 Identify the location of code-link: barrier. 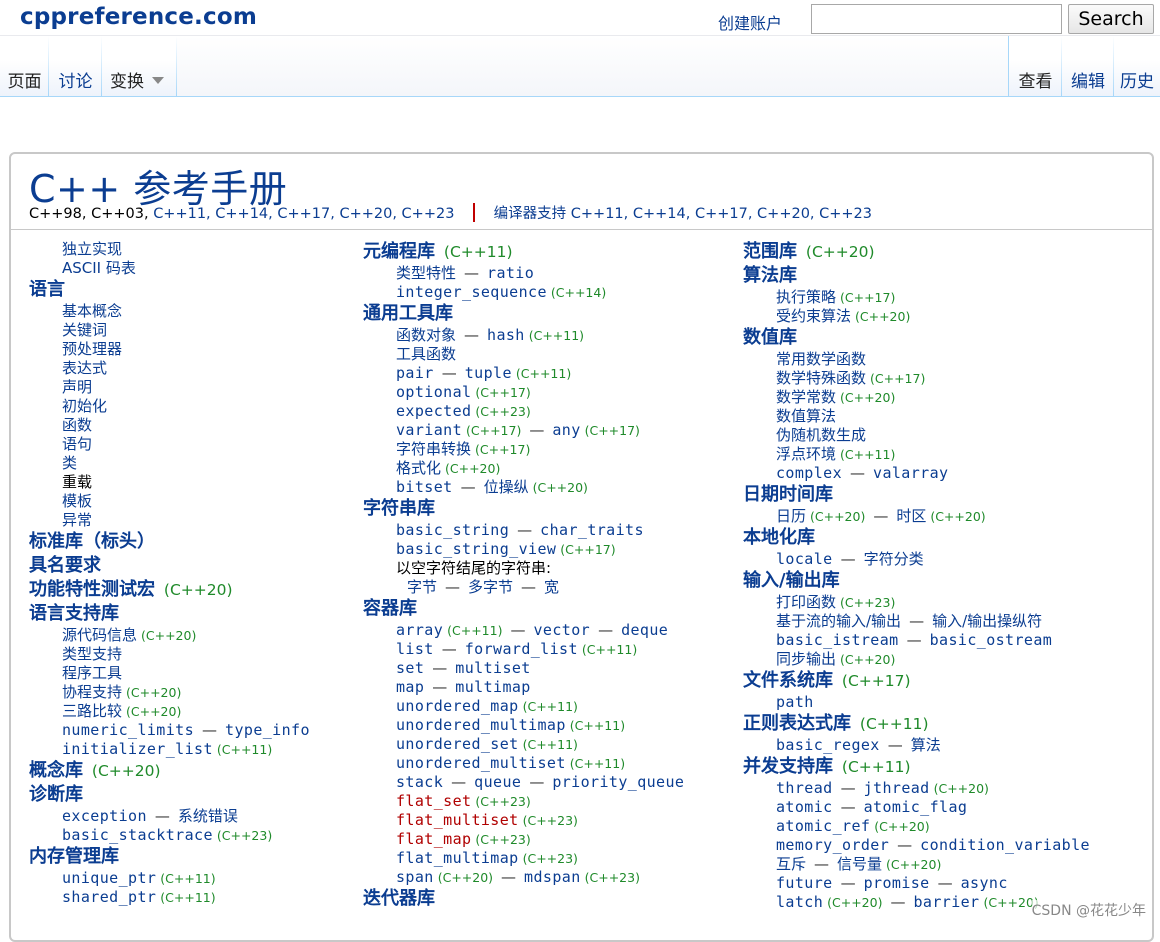
(946, 902).